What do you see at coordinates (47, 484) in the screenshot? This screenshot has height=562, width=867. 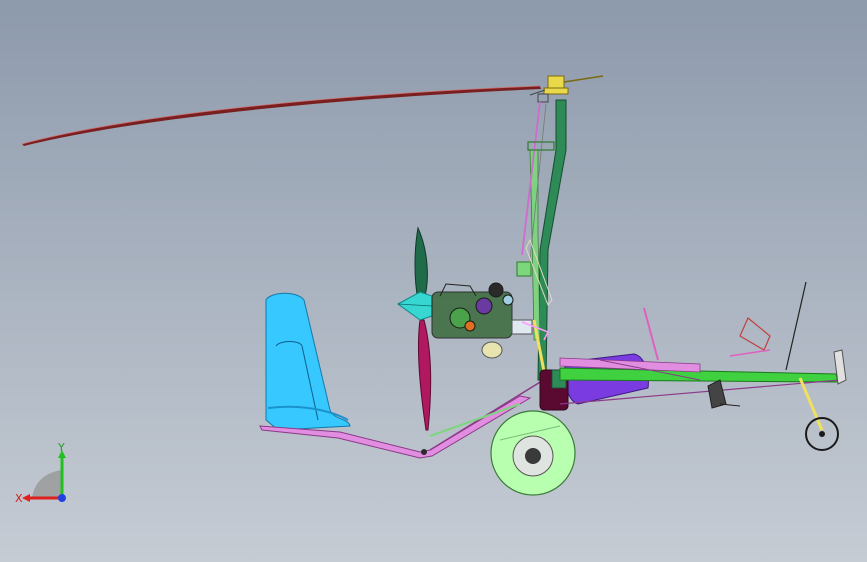 I see `triad-plane` at bounding box center [47, 484].